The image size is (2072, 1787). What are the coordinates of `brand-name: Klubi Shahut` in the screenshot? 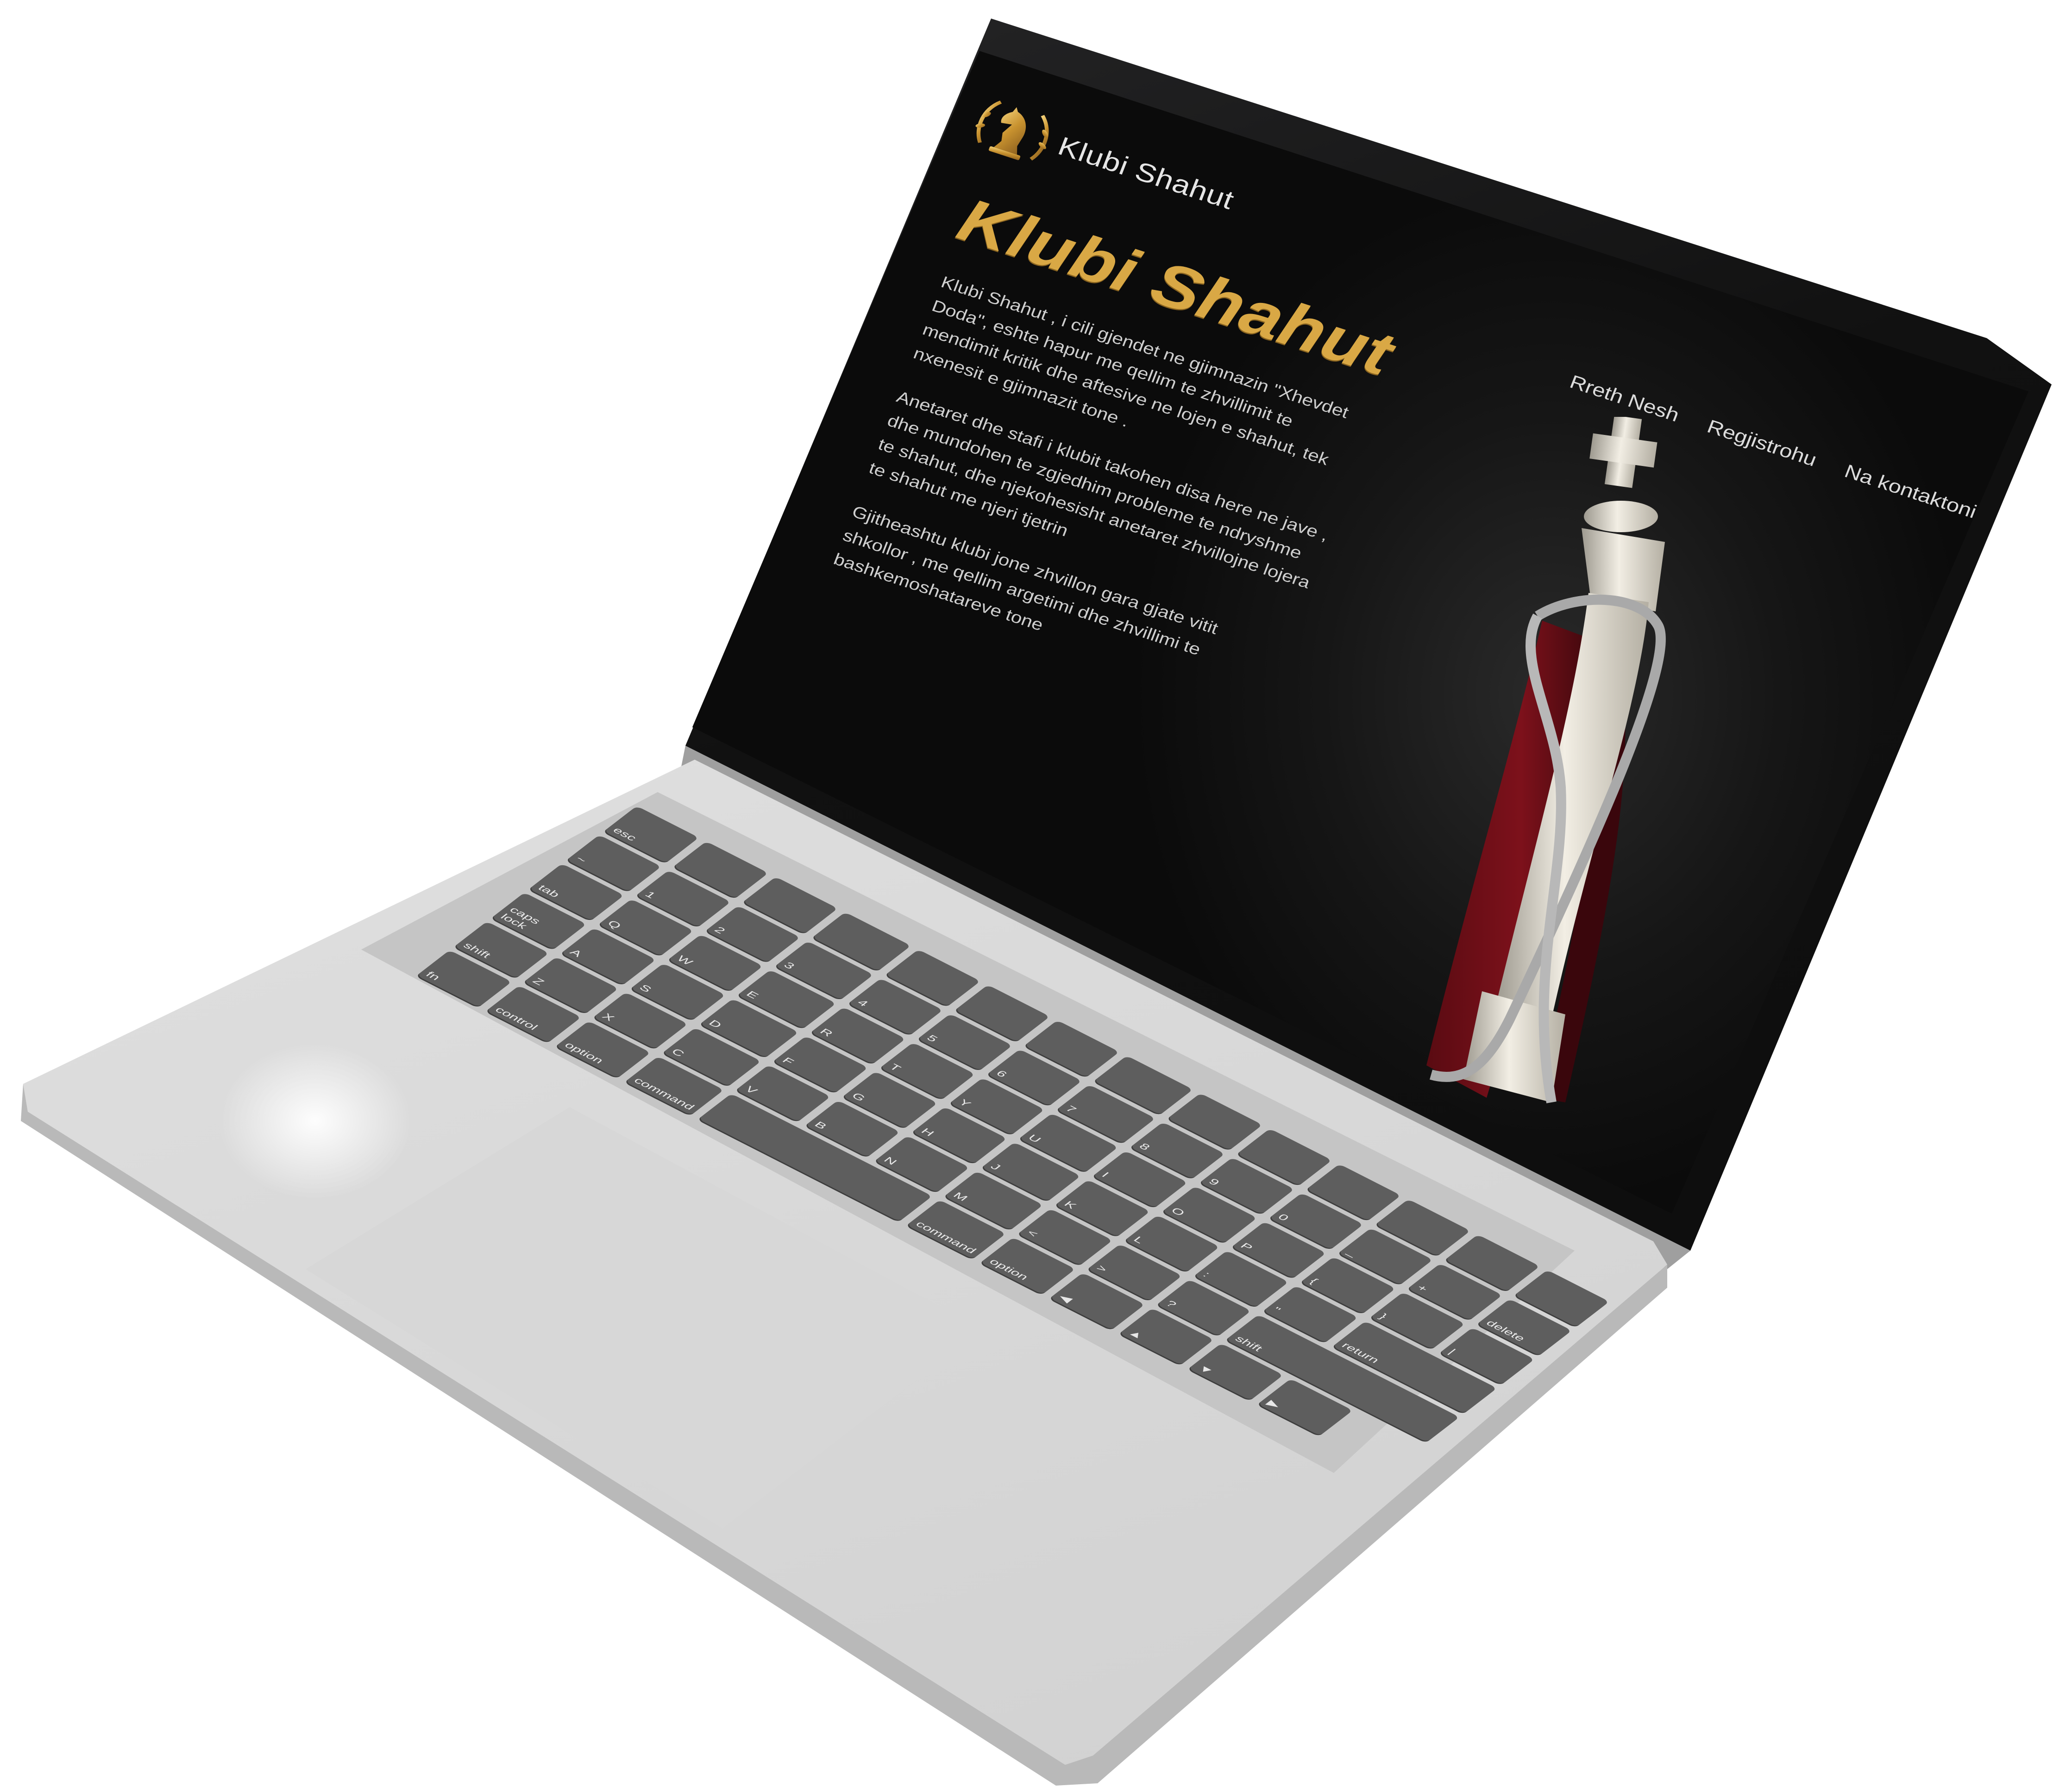 It's located at (1146, 173).